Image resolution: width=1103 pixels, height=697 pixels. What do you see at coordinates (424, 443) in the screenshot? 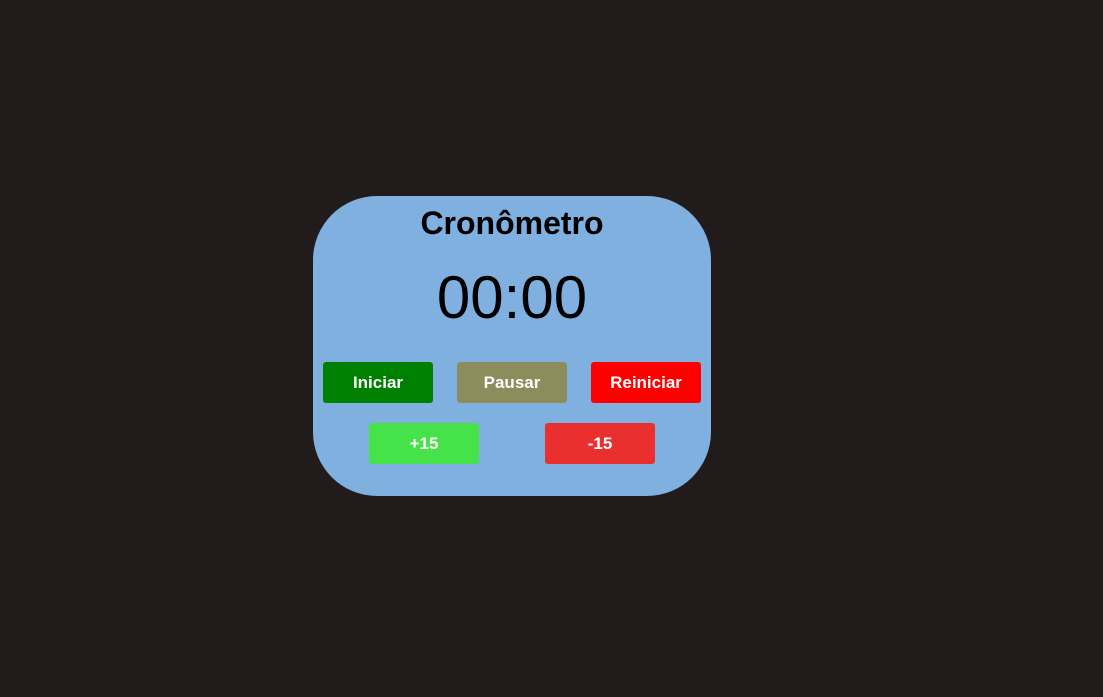
I see `add-15-button: +15` at bounding box center [424, 443].